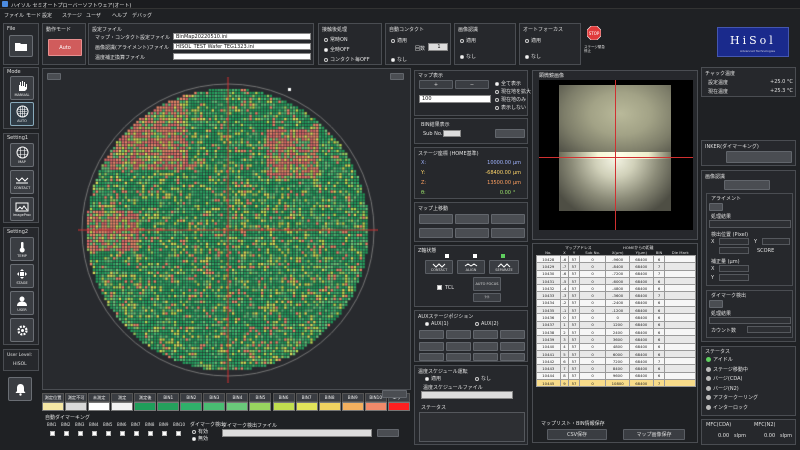 The height and width of the screenshot is (450, 800). What do you see at coordinates (510, 107) in the screenshot?
I see `map-display-opt3: 表示しない` at bounding box center [510, 107].